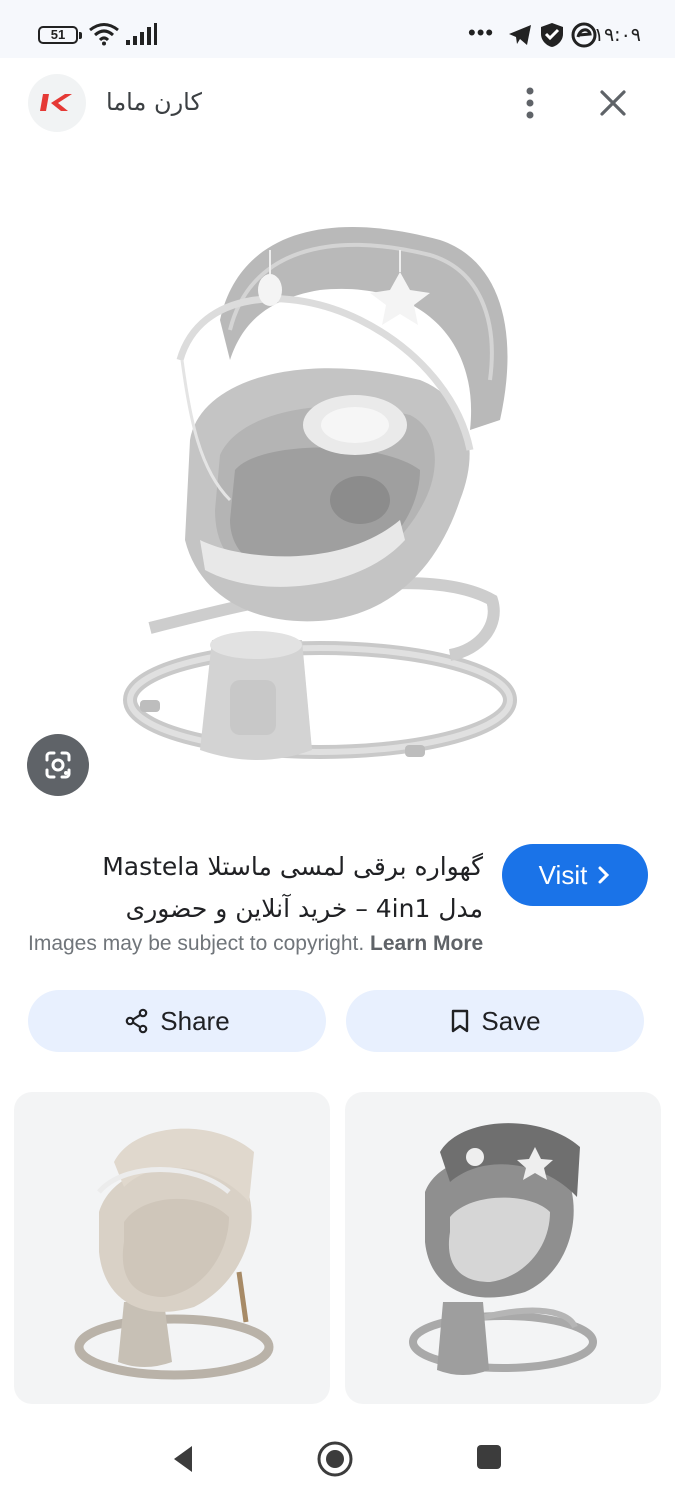  I want to click on chevron-right-icon, so click(604, 875).